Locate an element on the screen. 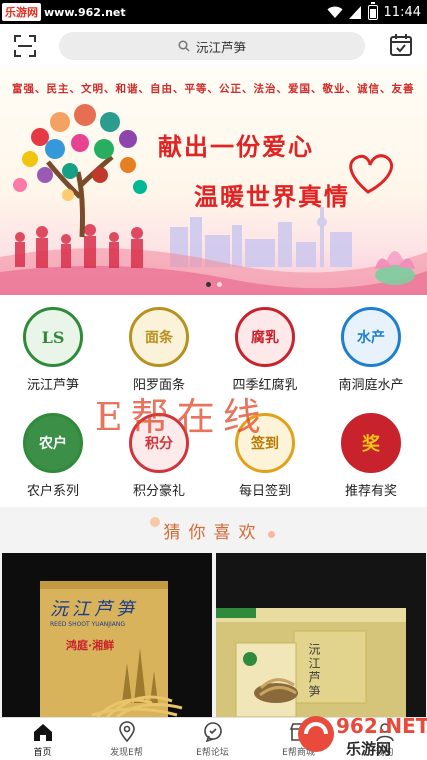 This screenshot has height=760, width=427. tab-label: E帮论坛 is located at coordinates (212, 753).